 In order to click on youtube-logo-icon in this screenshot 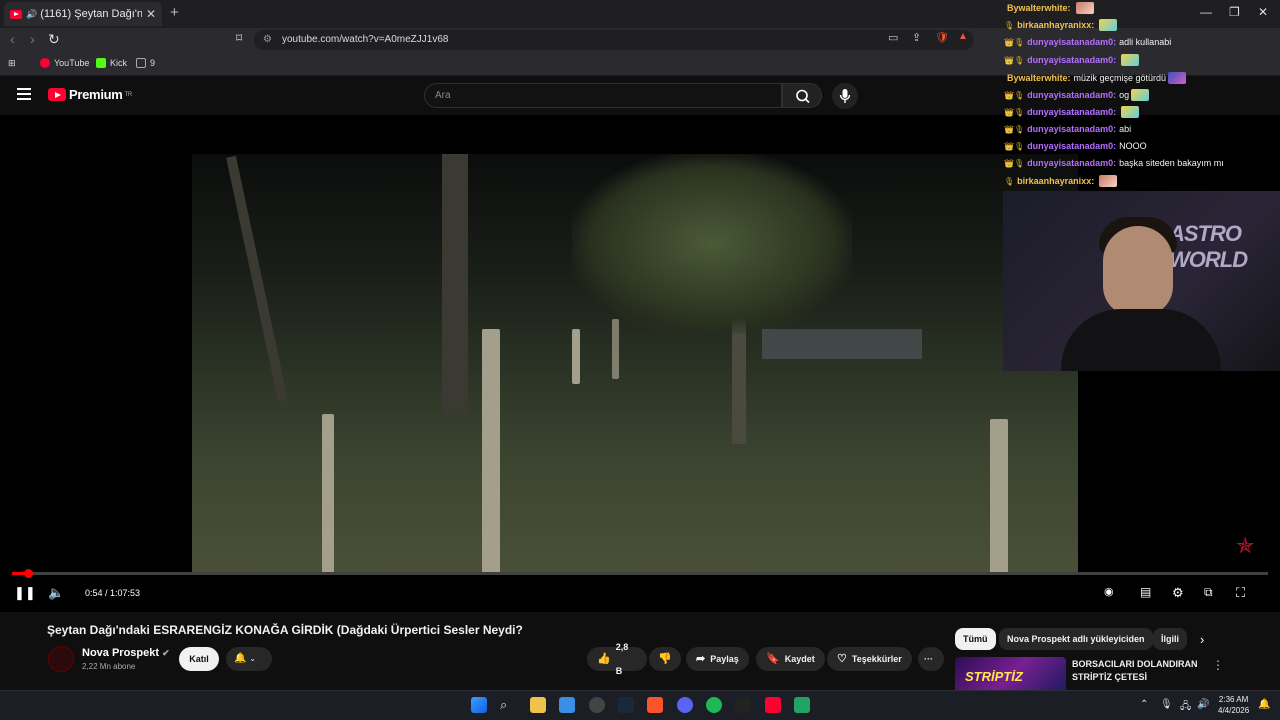, I will do `click(57, 94)`.